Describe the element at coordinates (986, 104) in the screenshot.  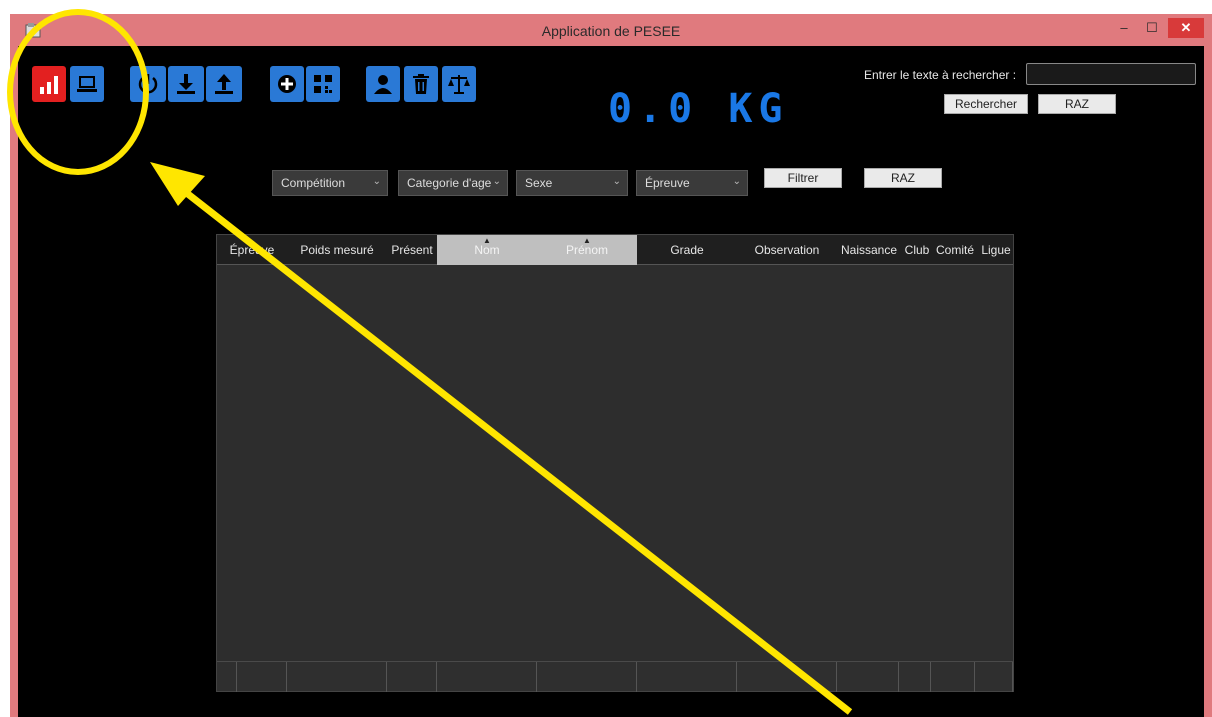
I see `search-button: Rechercher` at that location.